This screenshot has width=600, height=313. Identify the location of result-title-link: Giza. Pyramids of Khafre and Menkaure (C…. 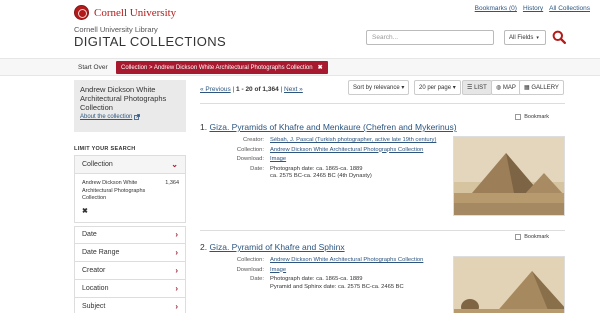
(332, 127).